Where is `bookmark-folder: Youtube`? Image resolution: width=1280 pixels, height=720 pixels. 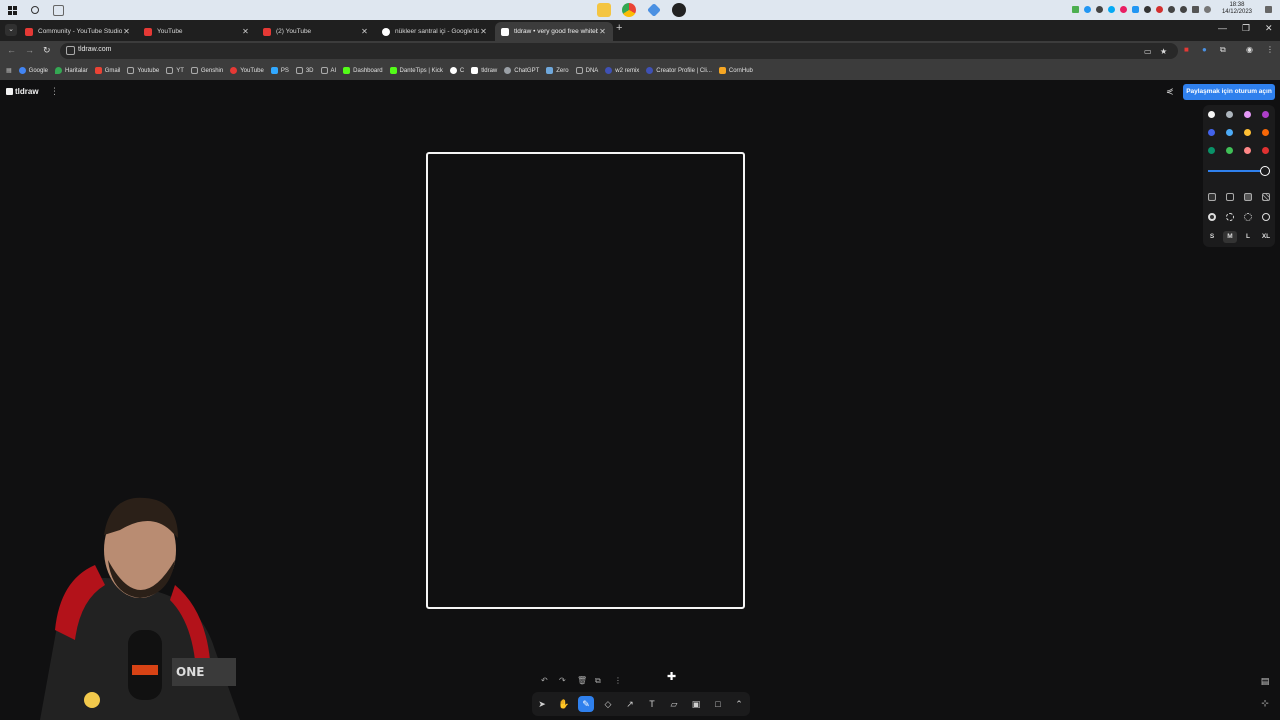 bookmark-folder: Youtube is located at coordinates (143, 70).